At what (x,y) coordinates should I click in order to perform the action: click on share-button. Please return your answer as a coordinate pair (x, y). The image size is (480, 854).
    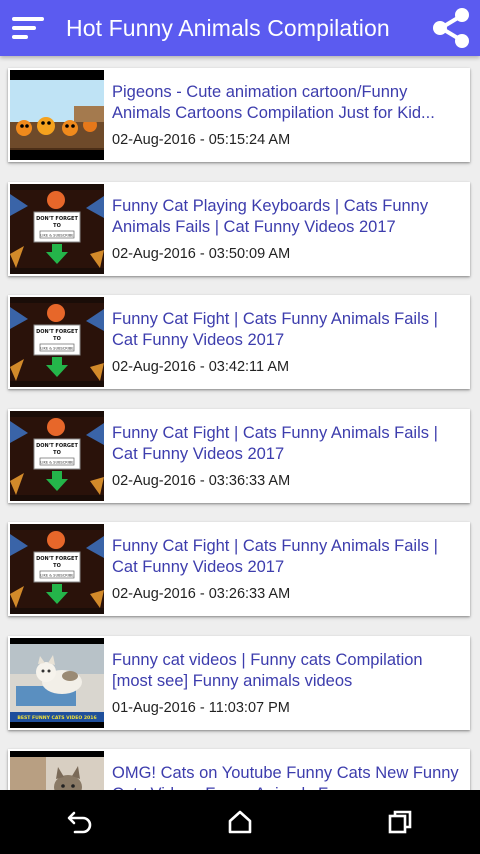
    Looking at the image, I should click on (451, 28).